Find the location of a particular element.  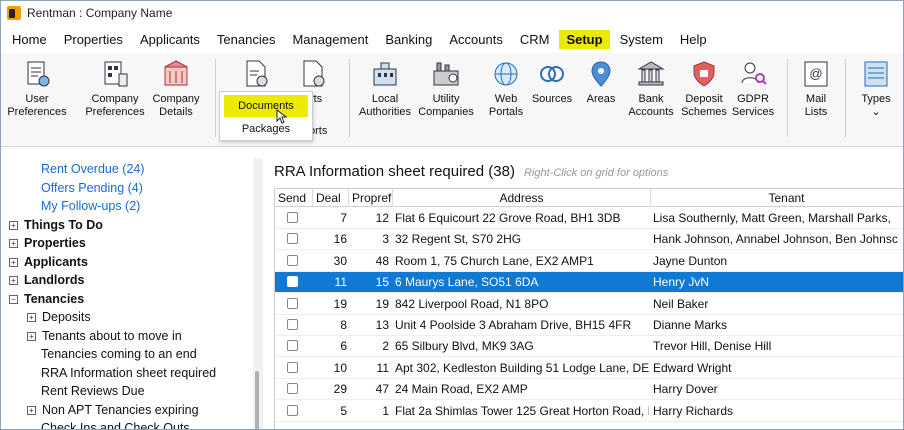

local-authorities-icon is located at coordinates (385, 74).